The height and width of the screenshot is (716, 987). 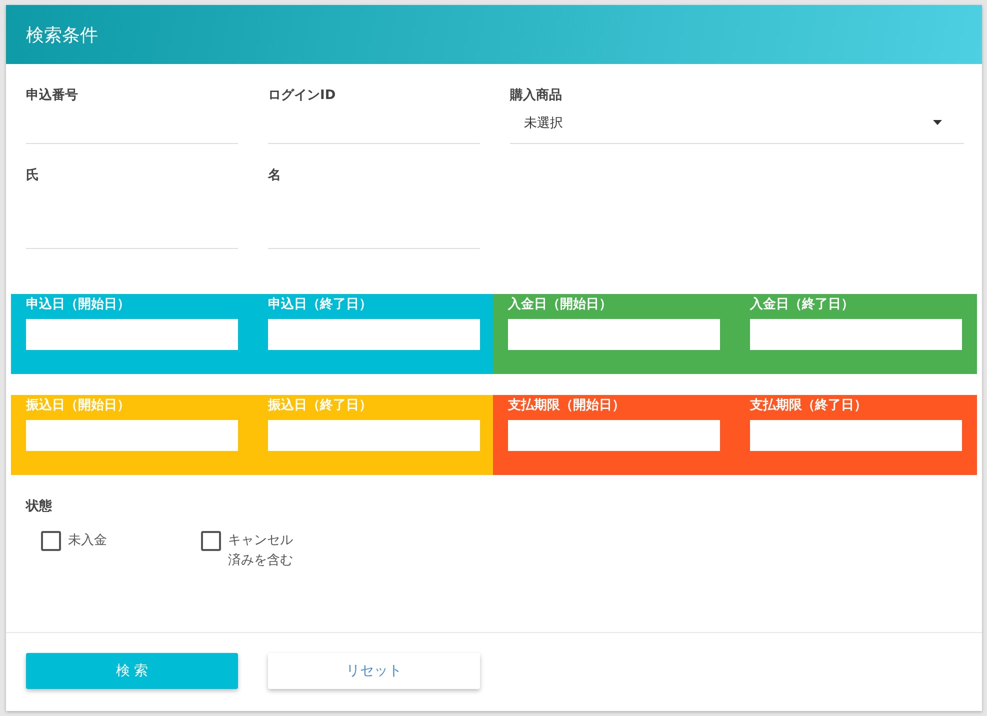 What do you see at coordinates (78, 304) in the screenshot?
I see `date-label: 申込日（開始日）` at bounding box center [78, 304].